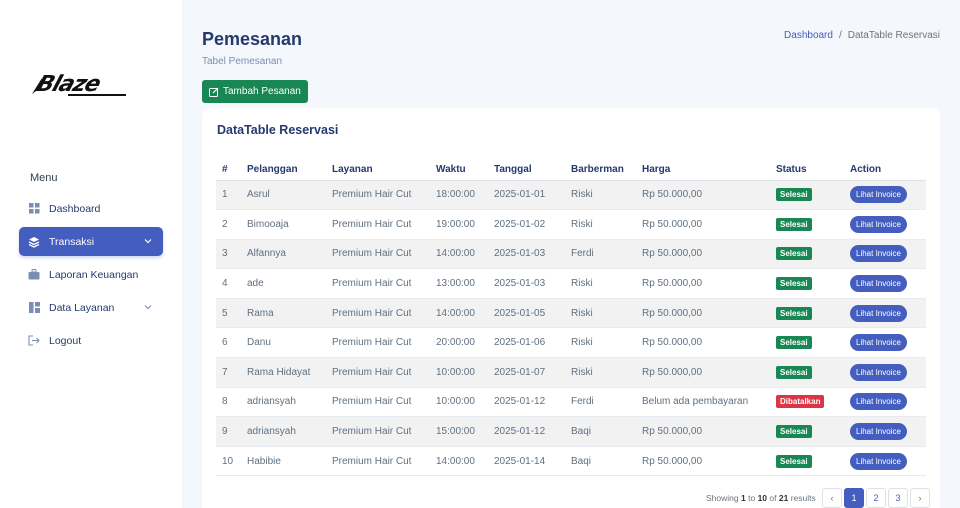  I want to click on sidebar-item-label: Data Layanan, so click(82, 307).